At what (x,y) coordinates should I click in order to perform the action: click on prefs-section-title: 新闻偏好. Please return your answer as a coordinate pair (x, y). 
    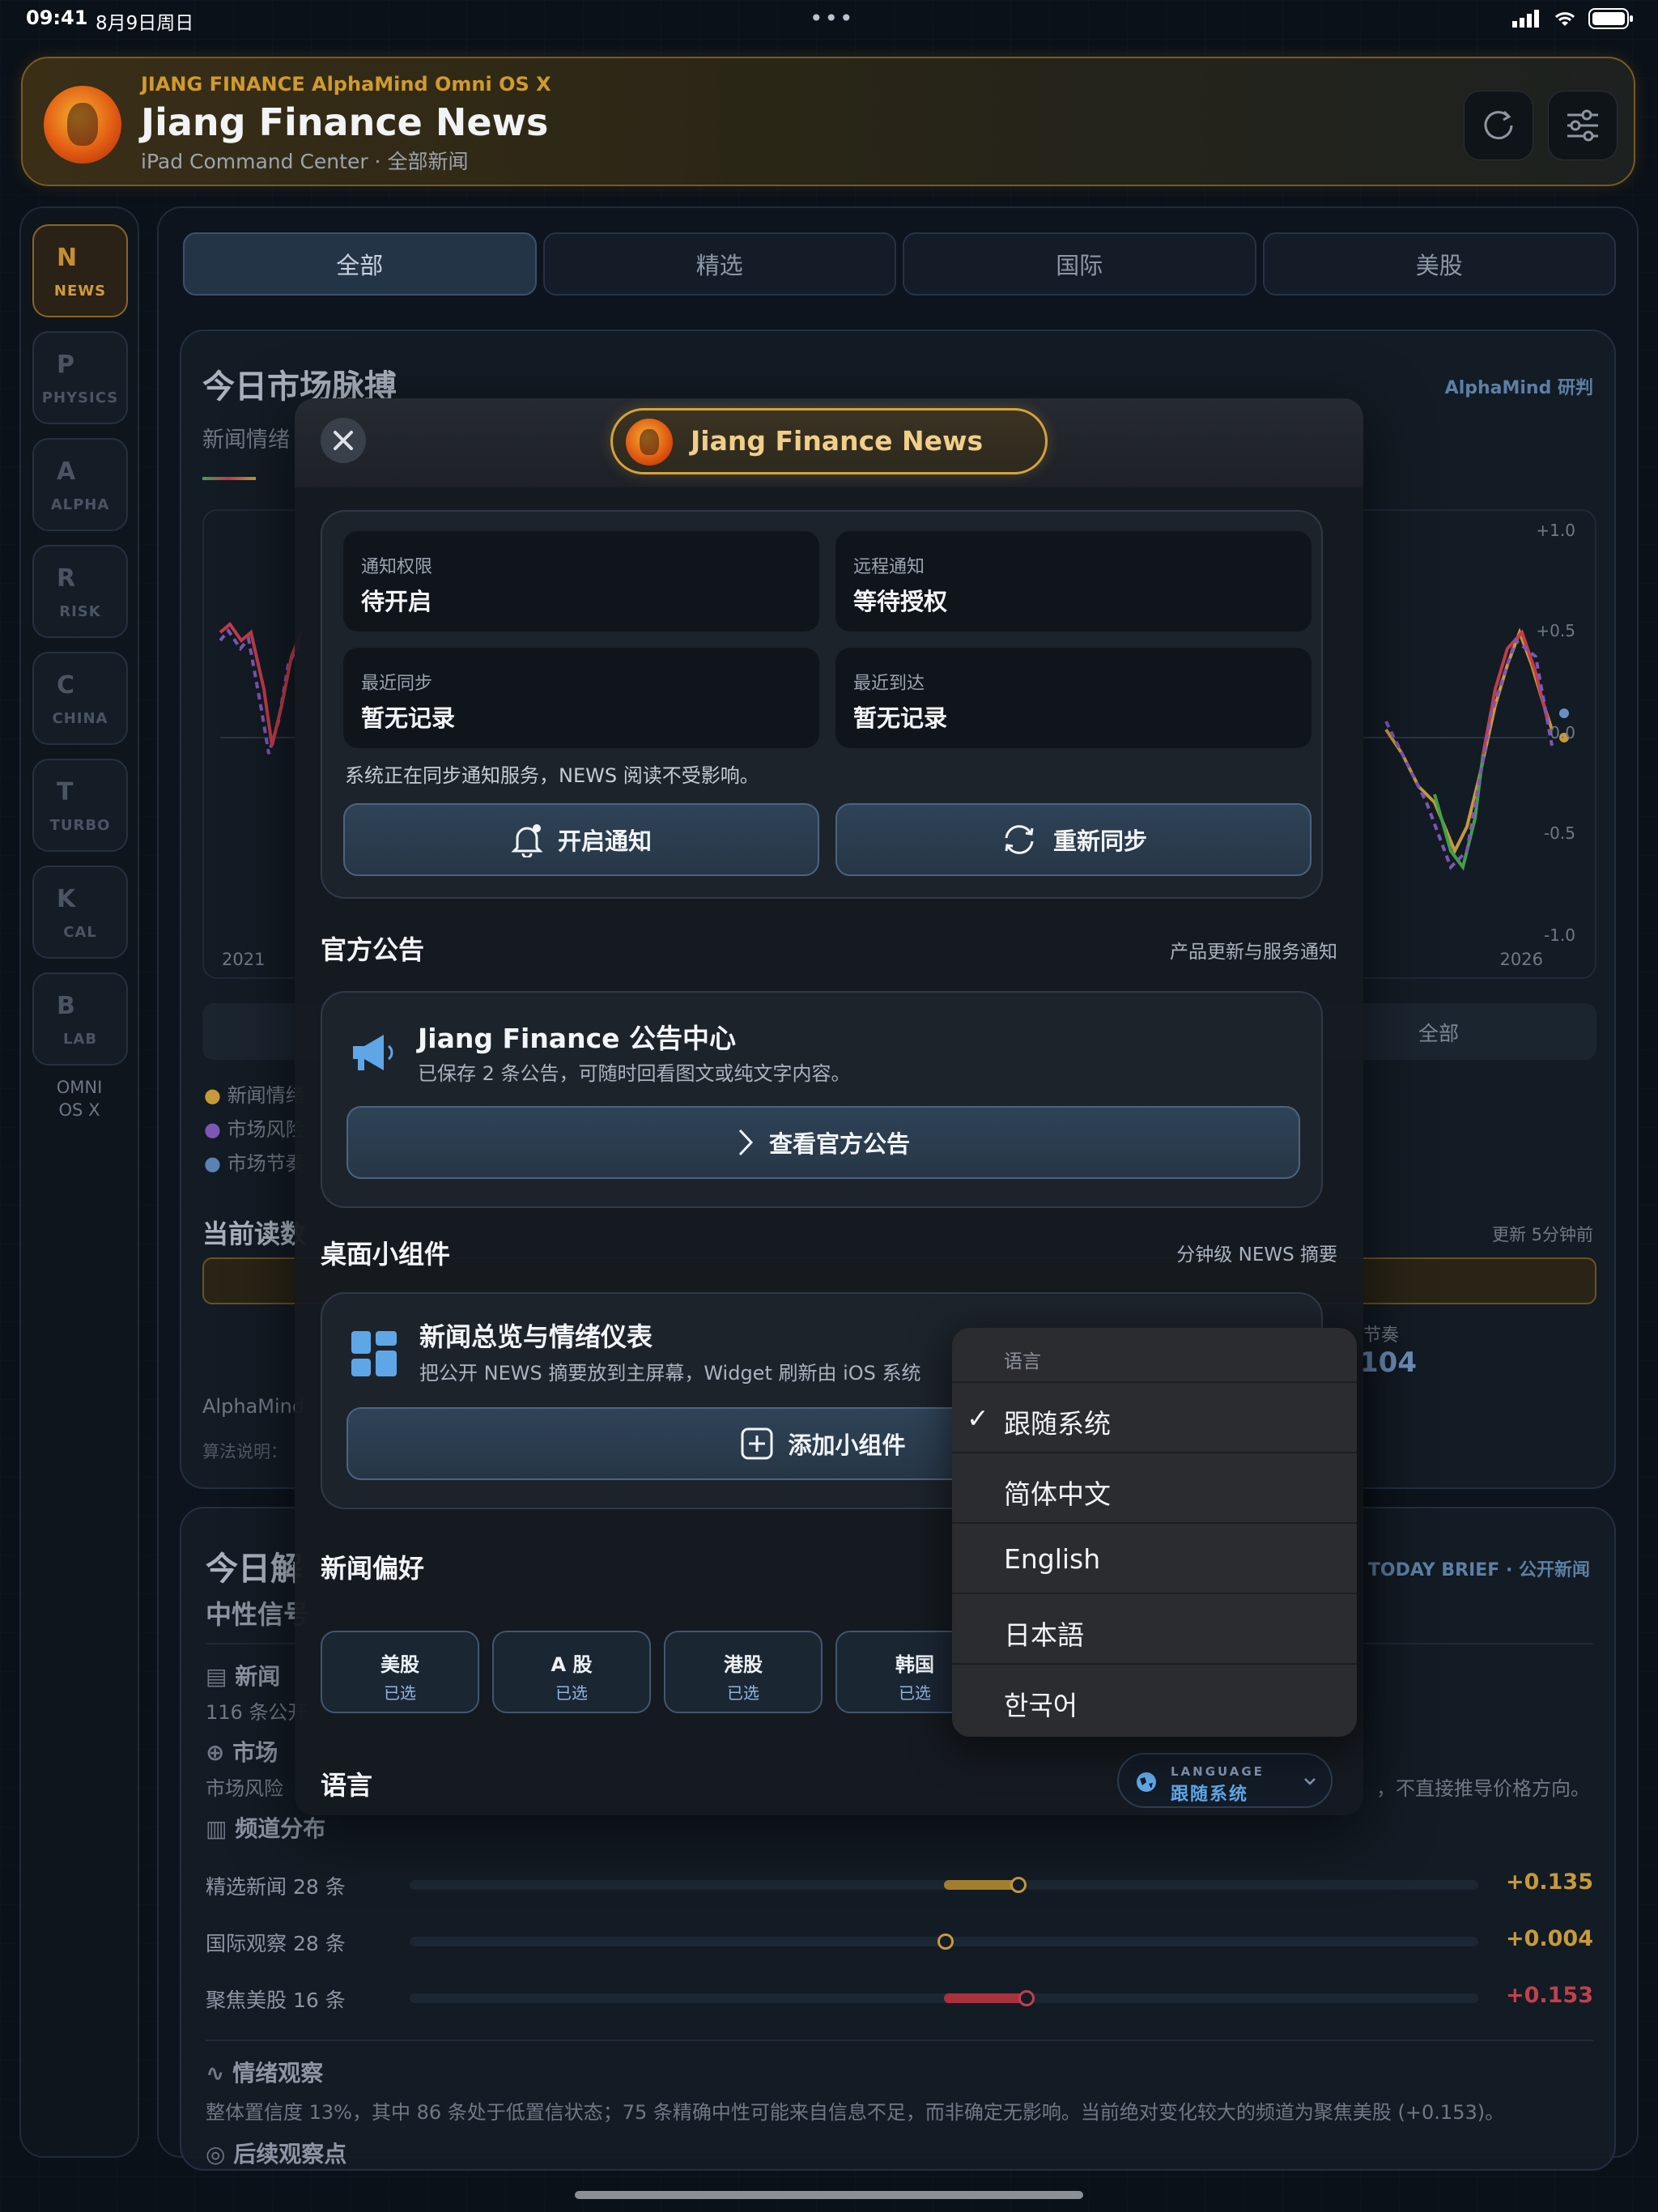
    Looking at the image, I should click on (373, 1569).